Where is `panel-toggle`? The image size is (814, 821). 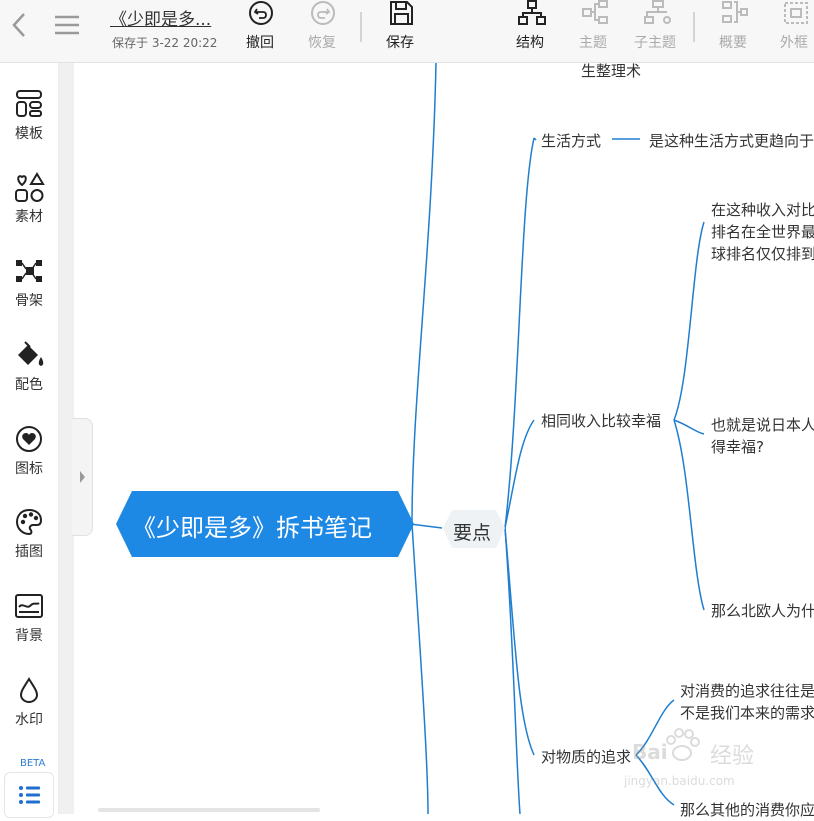
panel-toggle is located at coordinates (82, 477).